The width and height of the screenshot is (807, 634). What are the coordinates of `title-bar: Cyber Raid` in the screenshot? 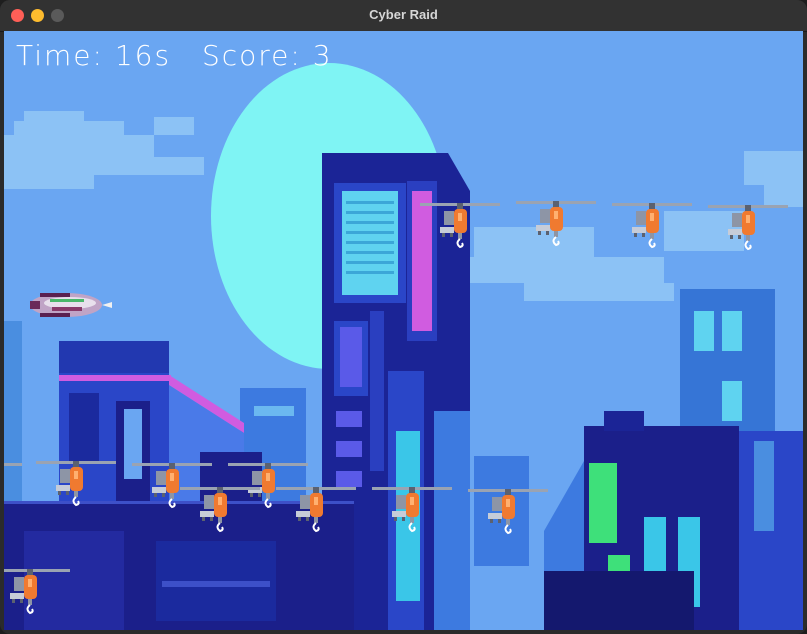 It's located at (403, 16).